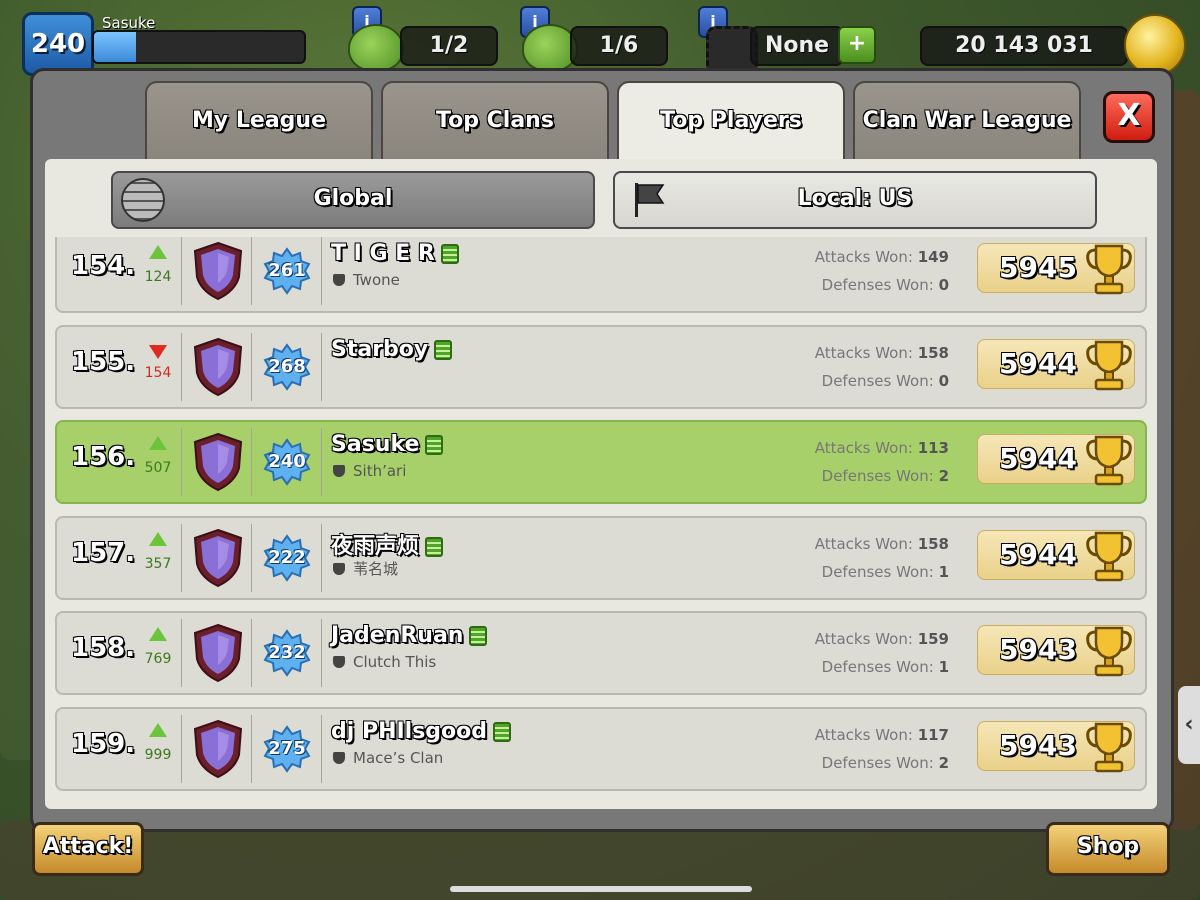 This screenshot has height=900, width=1200. Describe the element at coordinates (287, 652) in the screenshot. I see `player-level: 232` at that location.